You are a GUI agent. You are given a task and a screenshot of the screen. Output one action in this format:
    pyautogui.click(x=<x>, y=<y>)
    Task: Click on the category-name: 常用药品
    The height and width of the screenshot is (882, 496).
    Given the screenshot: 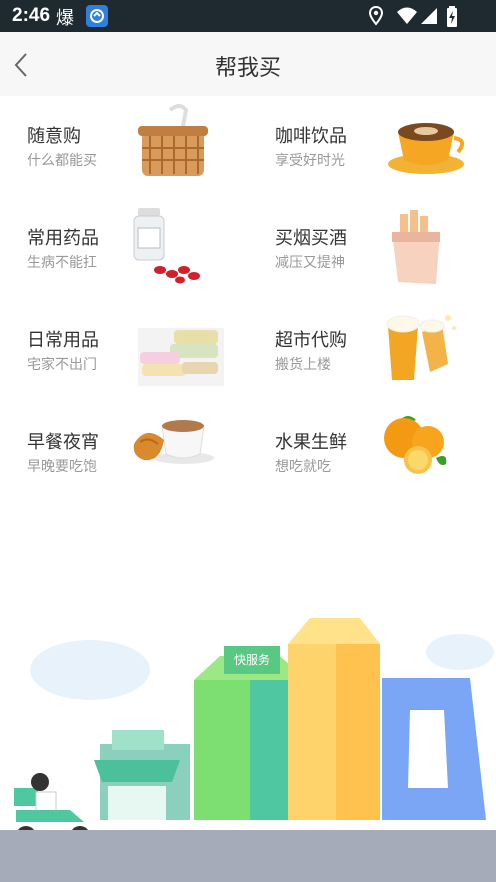 What is the action you would take?
    pyautogui.click(x=63, y=238)
    